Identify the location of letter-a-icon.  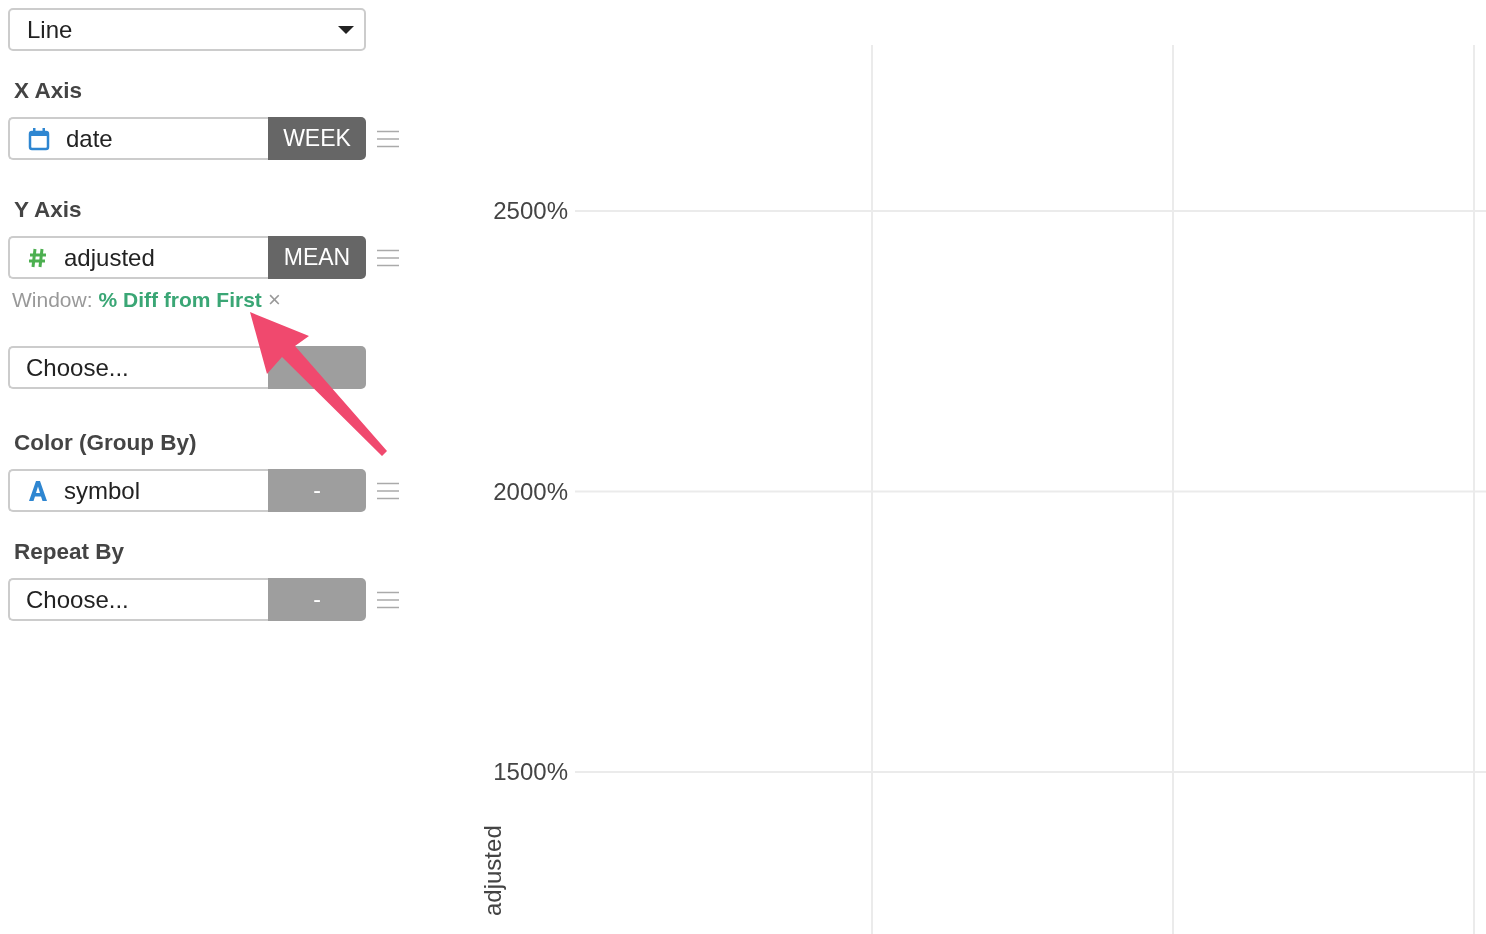
(38, 490).